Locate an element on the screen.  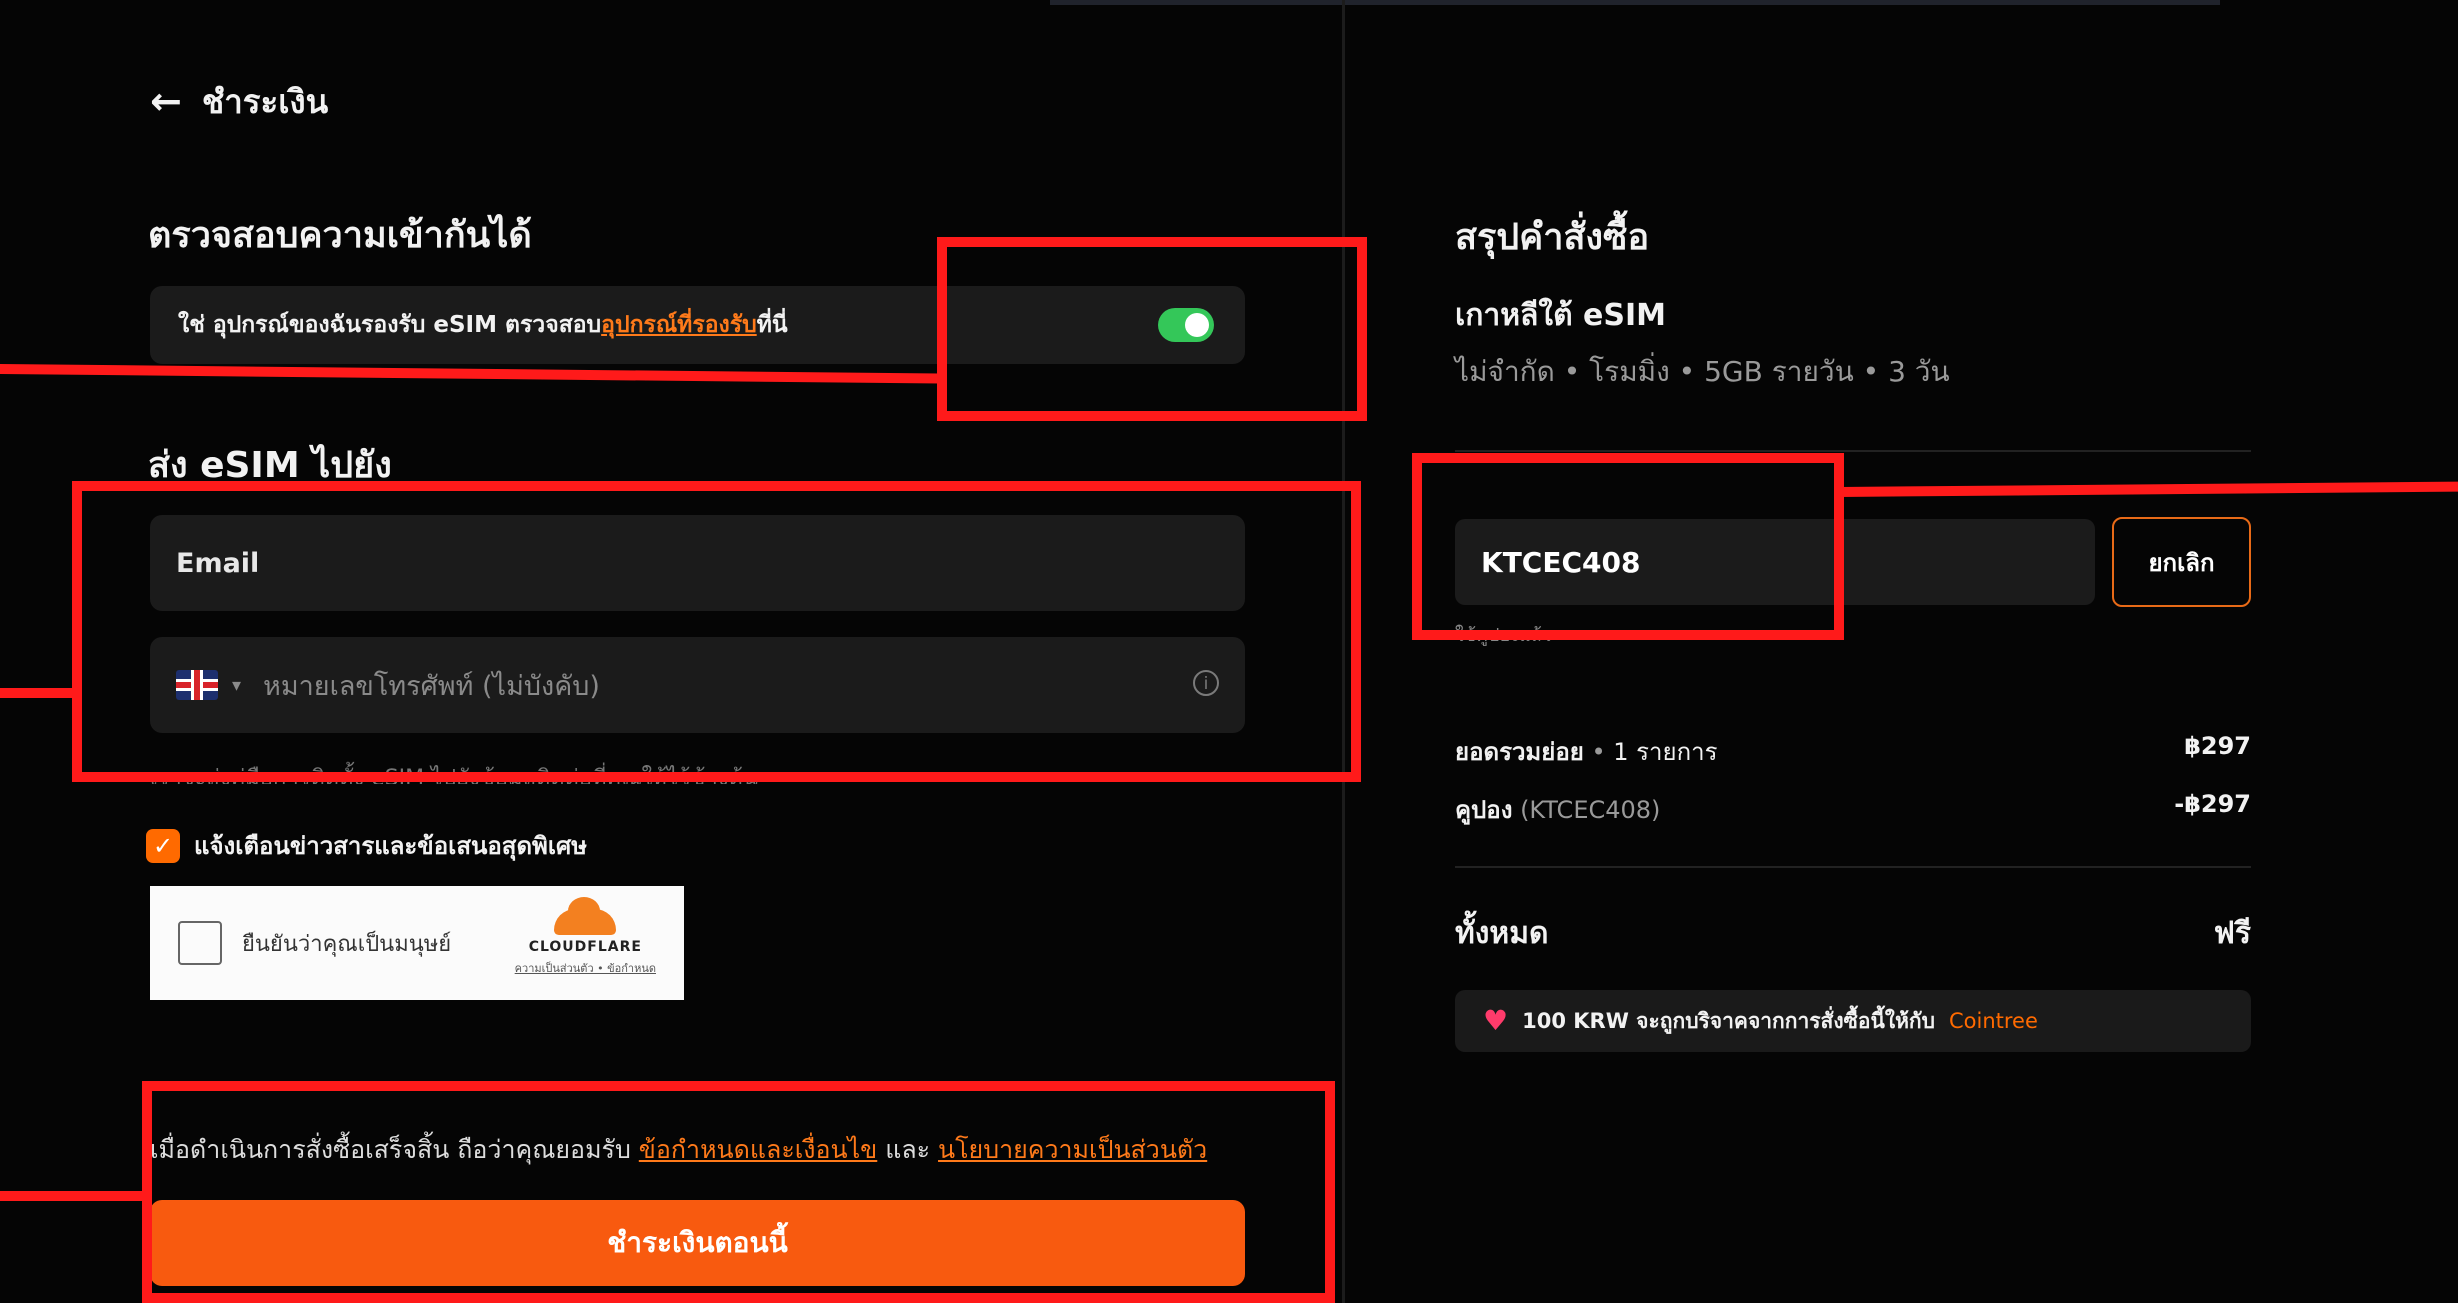
total-value: ฟรี is located at coordinates (2232, 933).